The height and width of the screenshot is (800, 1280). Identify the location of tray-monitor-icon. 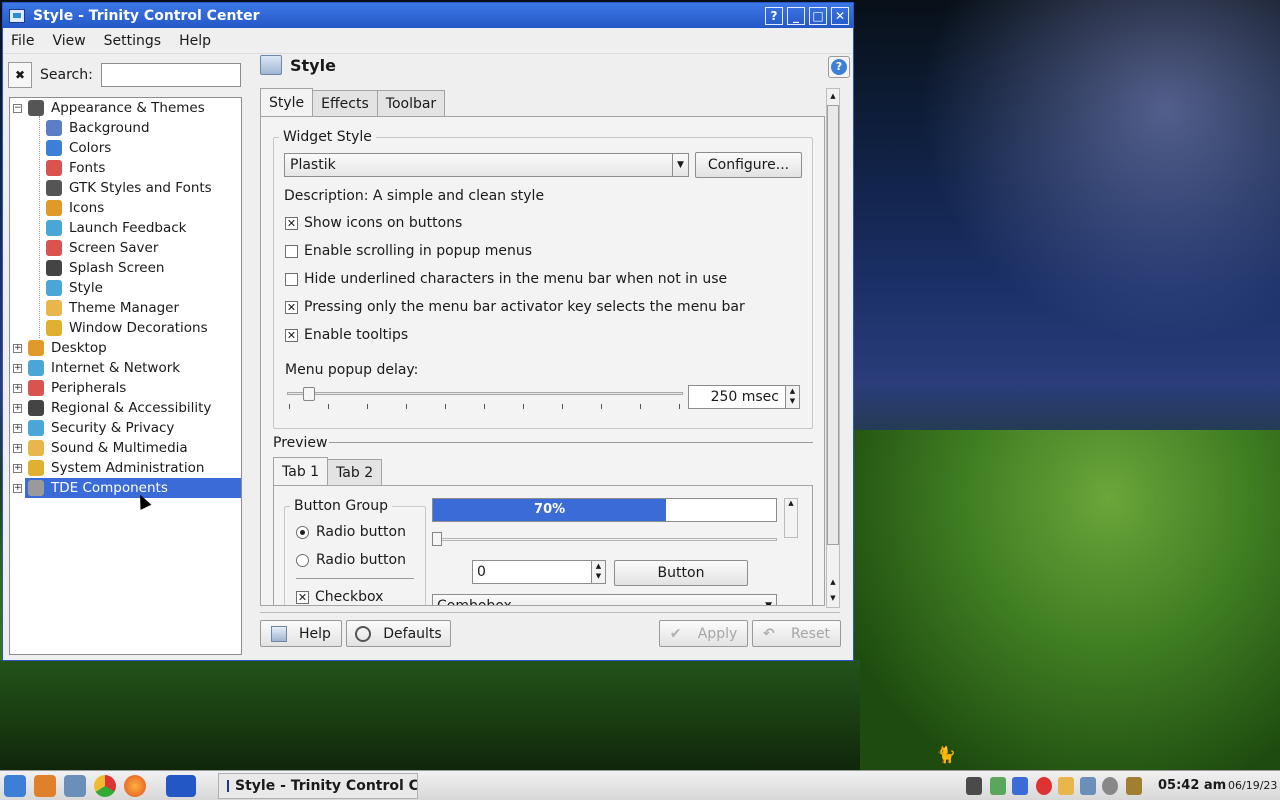
(1020, 786).